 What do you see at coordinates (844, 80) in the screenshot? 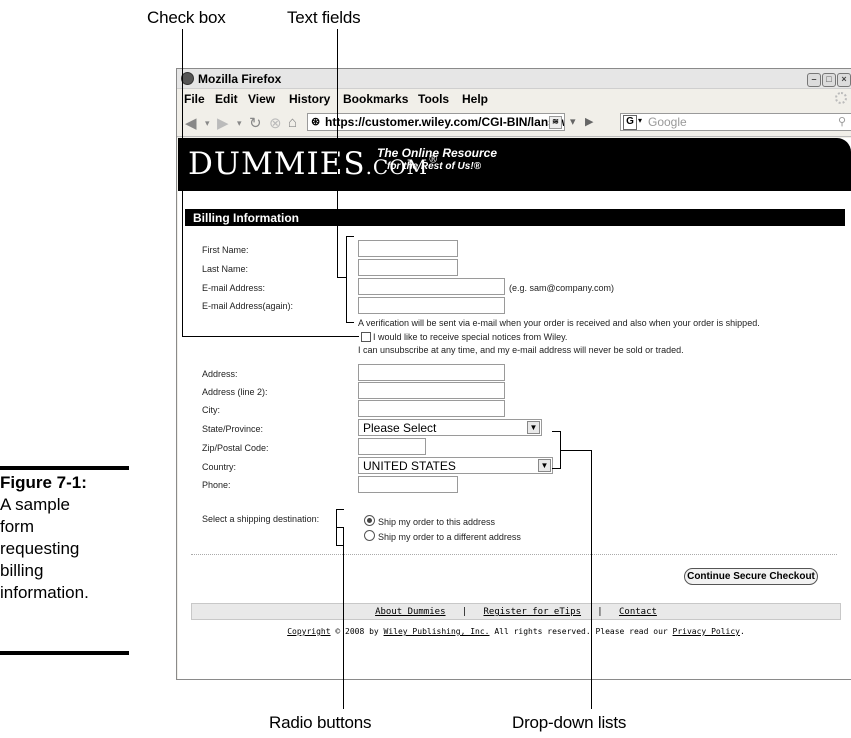
I see `close-icon: ×` at bounding box center [844, 80].